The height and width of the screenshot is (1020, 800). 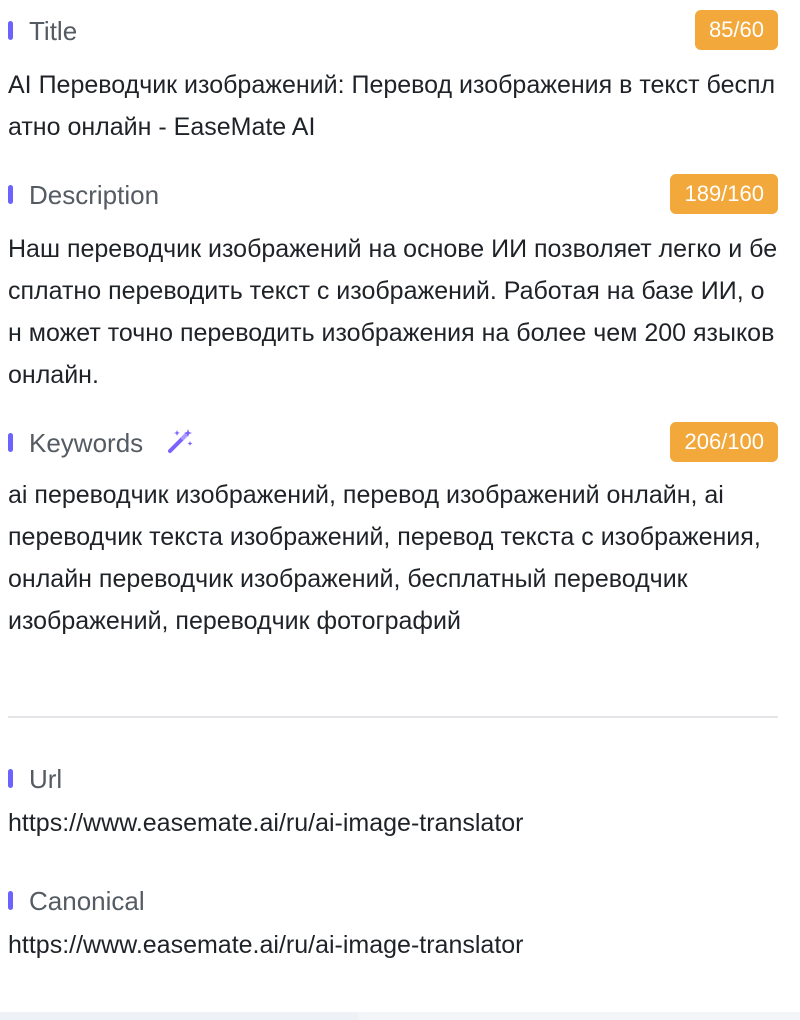 I want to click on description-length-badge: 189/160, so click(x=724, y=194).